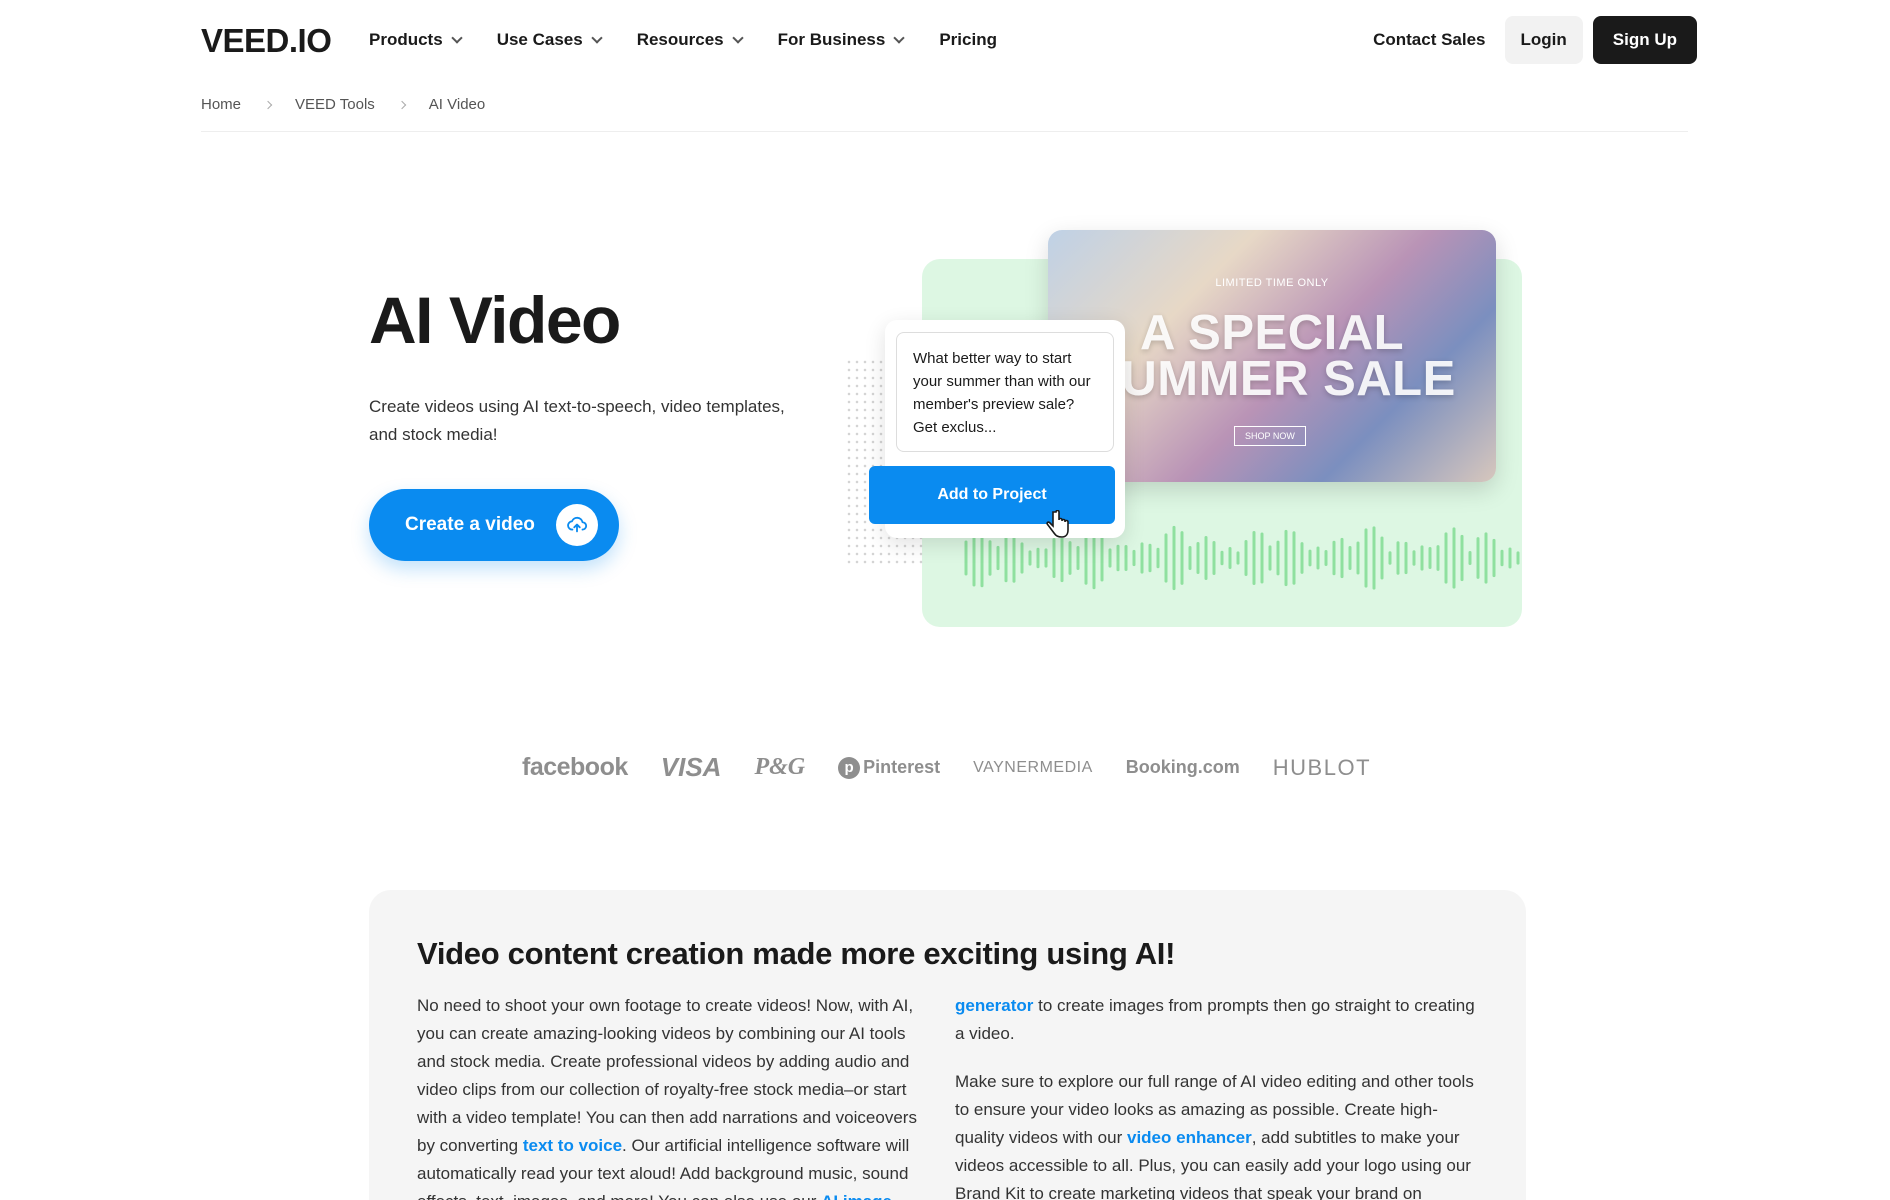  I want to click on facebook-logo: facebook, so click(575, 767).